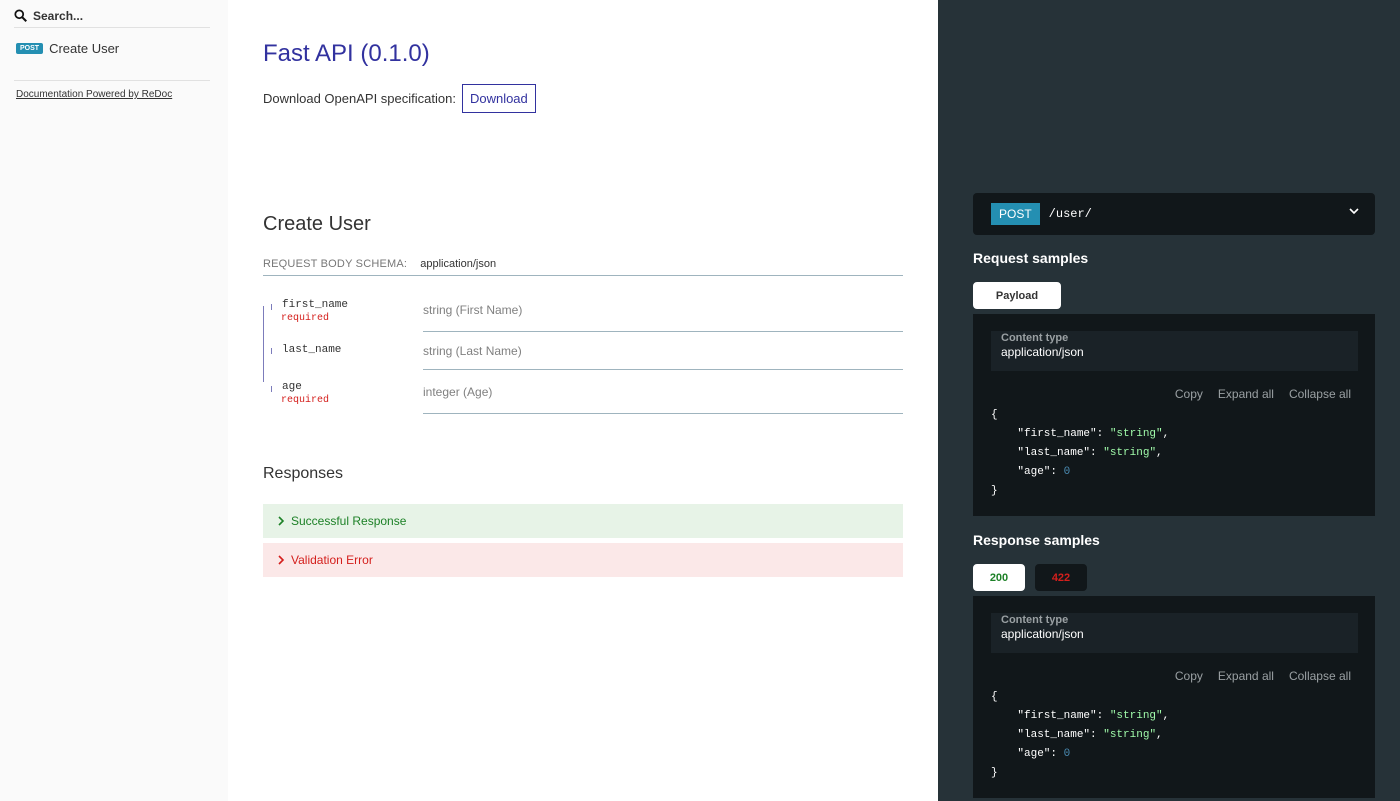 The image size is (1400, 801). Describe the element at coordinates (1174, 214) in the screenshot. I see `endpoint-dropdown: POST /user/` at that location.